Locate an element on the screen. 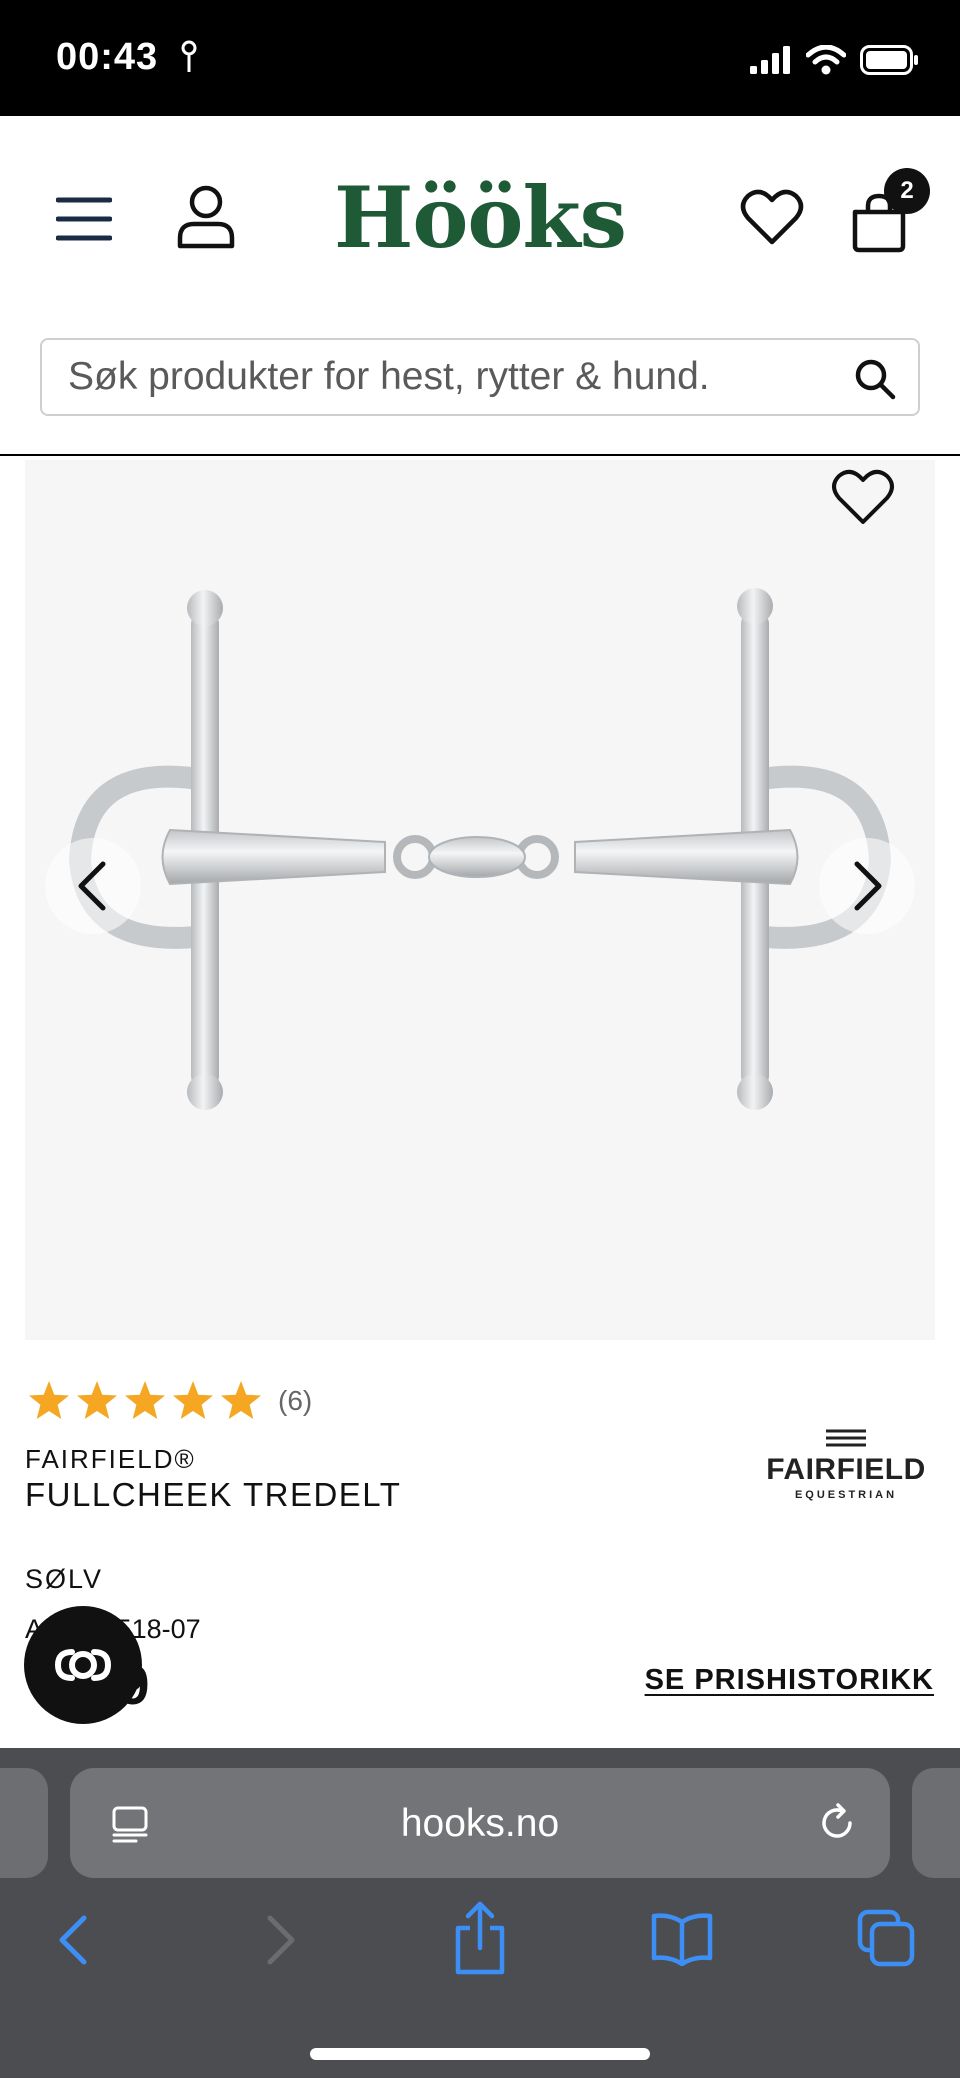 The width and height of the screenshot is (960, 2078). product-brand: FAIRFIELD® is located at coordinates (110, 1459).